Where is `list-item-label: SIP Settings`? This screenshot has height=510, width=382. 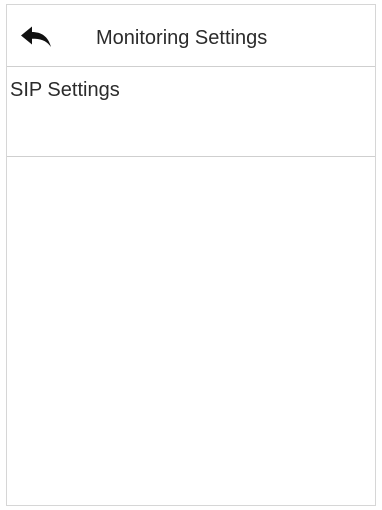 list-item-label: SIP Settings is located at coordinates (65, 90).